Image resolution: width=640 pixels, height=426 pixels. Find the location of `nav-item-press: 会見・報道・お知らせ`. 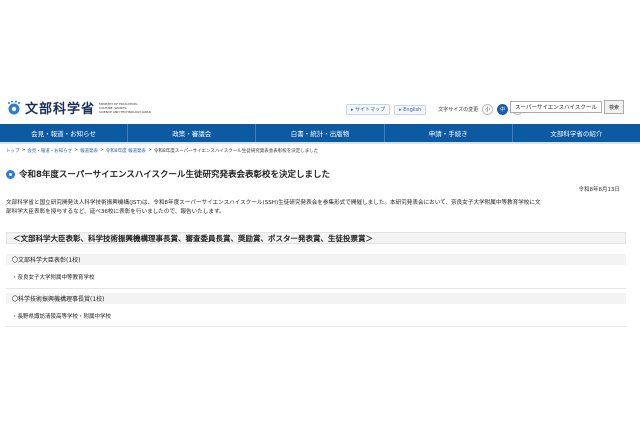

nav-item-press: 会見・報道・お知らせ is located at coordinates (64, 133).